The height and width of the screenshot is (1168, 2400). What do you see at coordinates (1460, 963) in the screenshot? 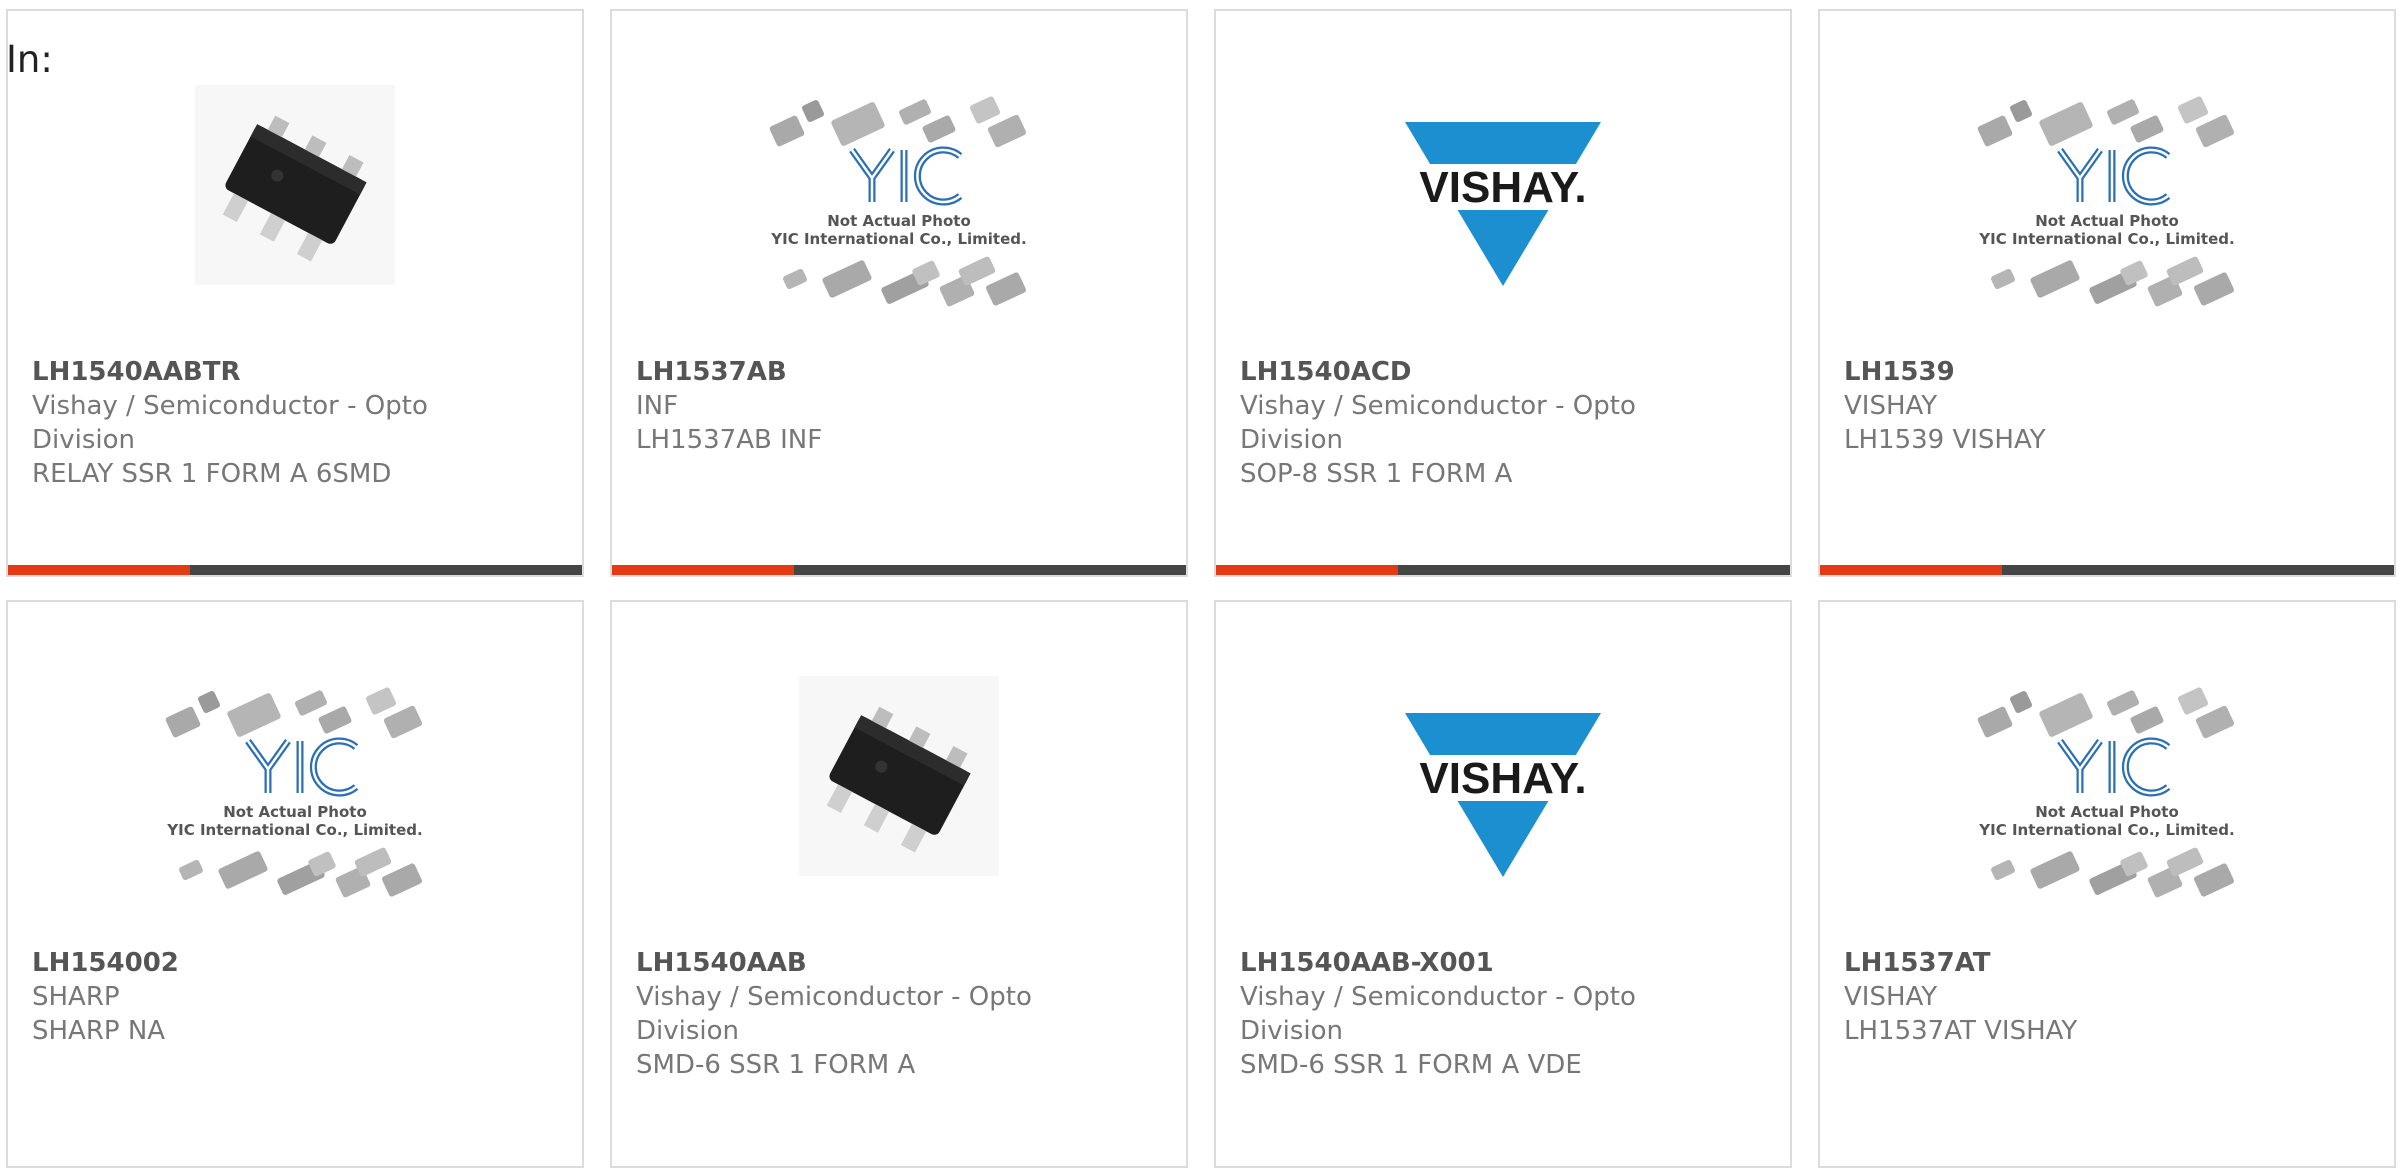
I see `part-number-link: LH1540AAB-X001` at bounding box center [1460, 963].